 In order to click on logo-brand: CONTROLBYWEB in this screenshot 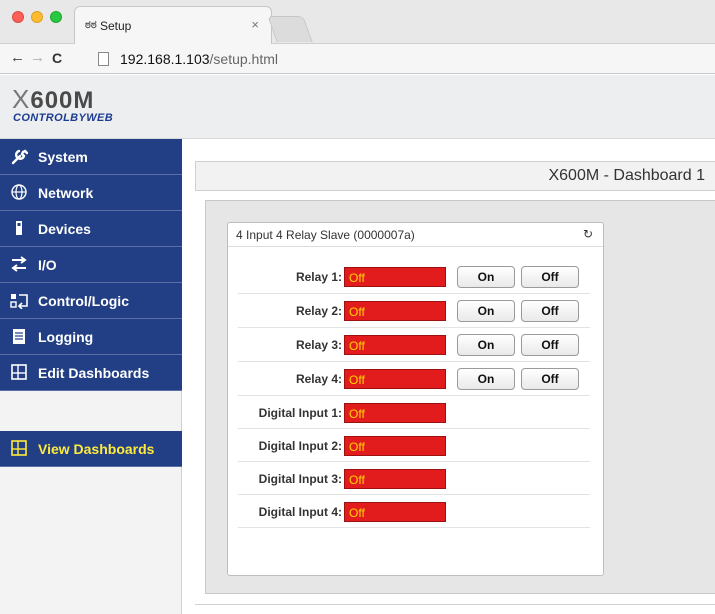, I will do `click(63, 118)`.